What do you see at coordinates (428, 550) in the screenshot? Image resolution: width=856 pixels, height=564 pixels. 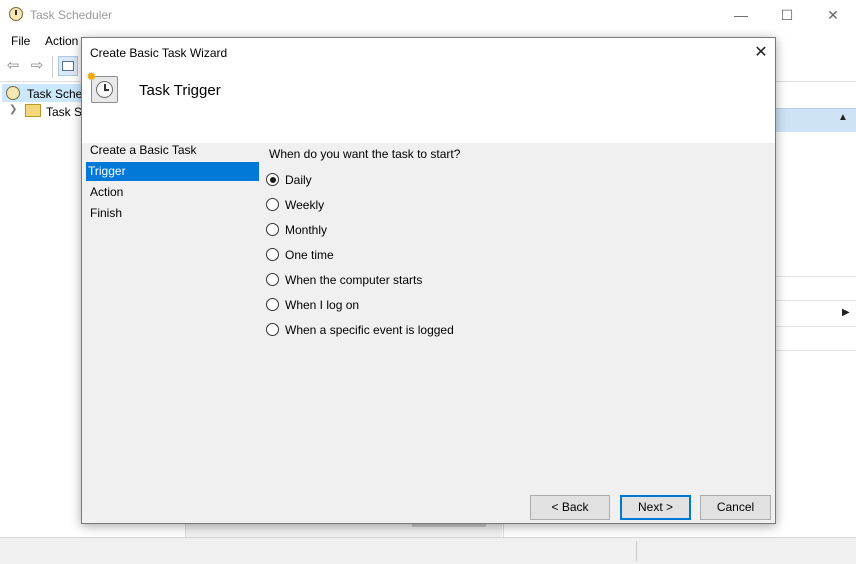 I see `status-bar` at bounding box center [428, 550].